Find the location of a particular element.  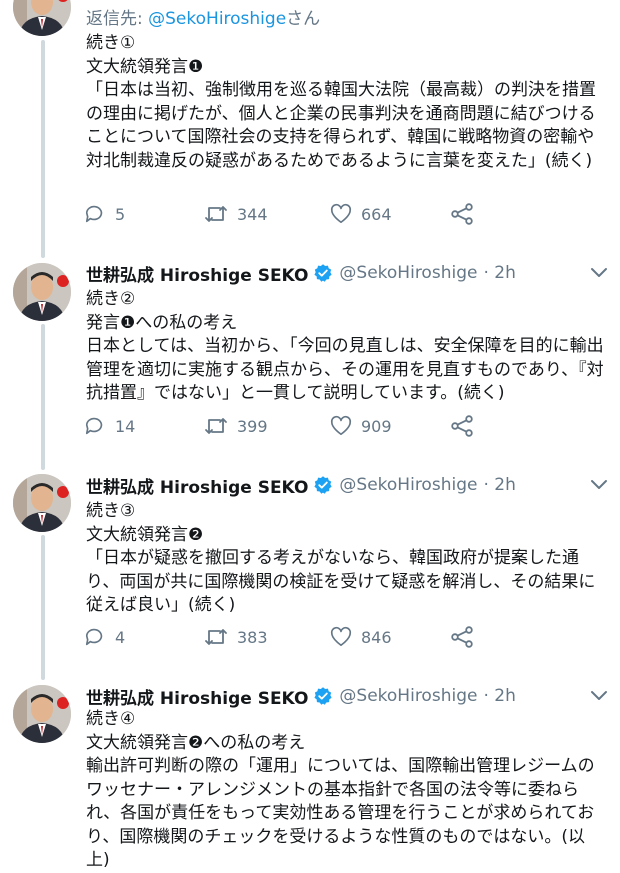

tweet-line: 続き③ is located at coordinates (111, 511).